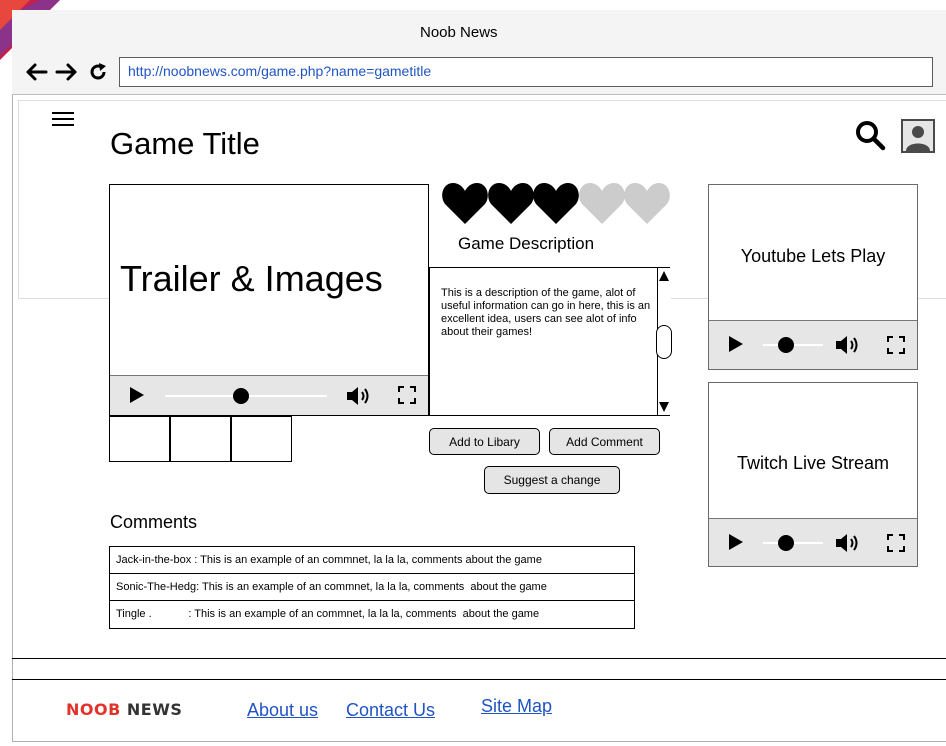  Describe the element at coordinates (185, 143) in the screenshot. I see `page-title: Game Title` at that location.